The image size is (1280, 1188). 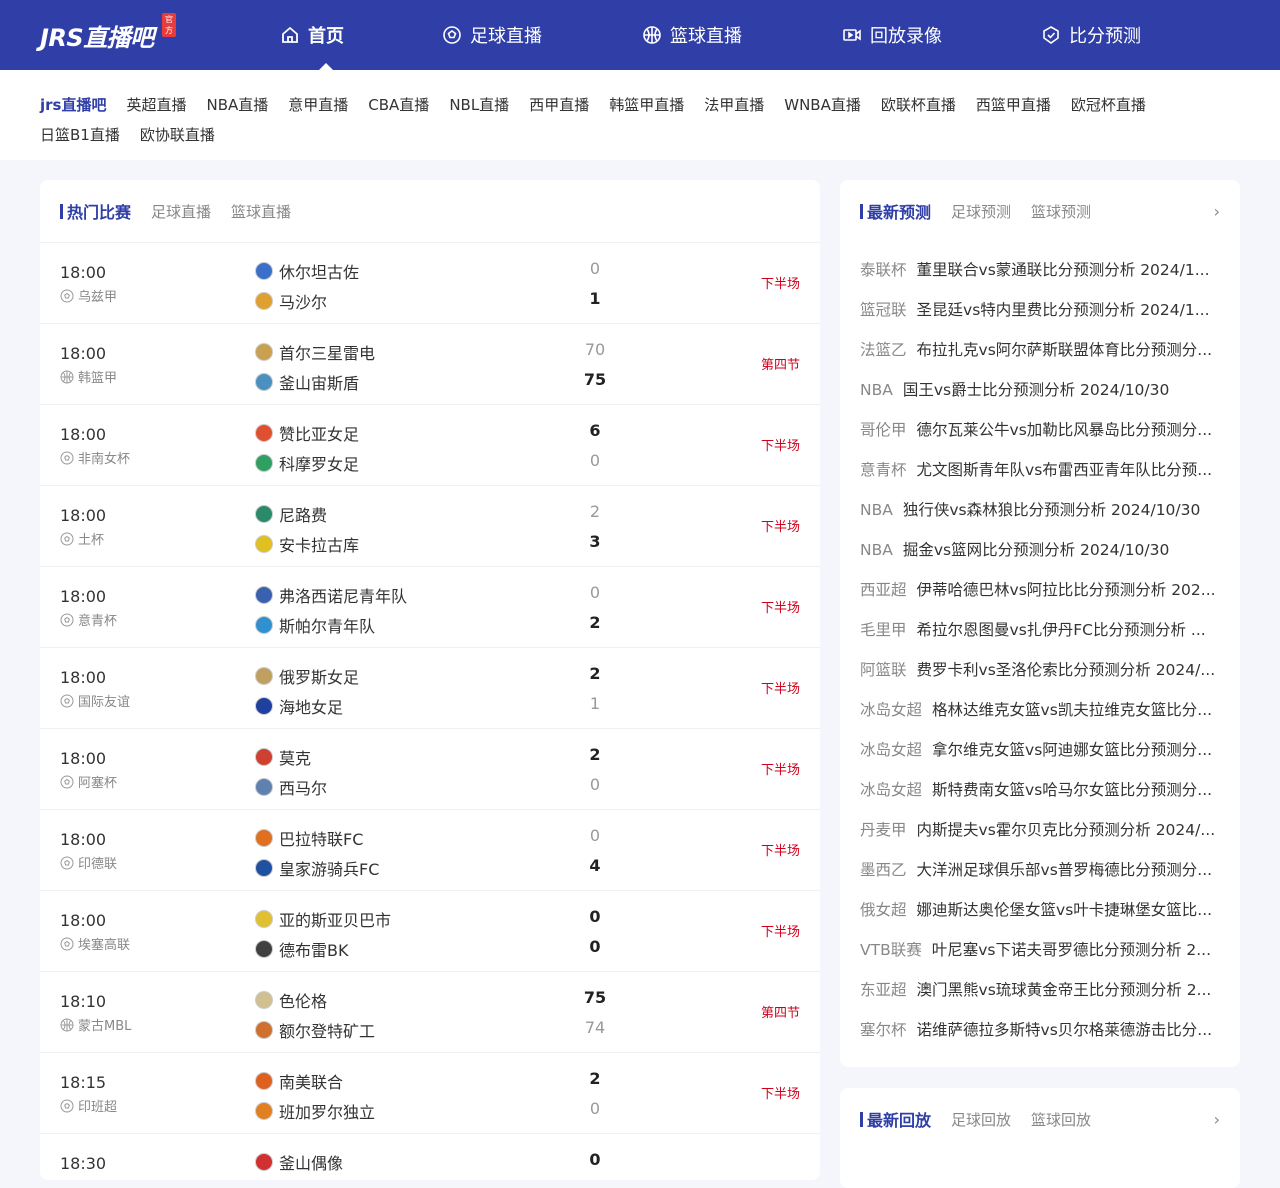 What do you see at coordinates (734, 104) in the screenshot?
I see `subnav-link: 法甲直播` at bounding box center [734, 104].